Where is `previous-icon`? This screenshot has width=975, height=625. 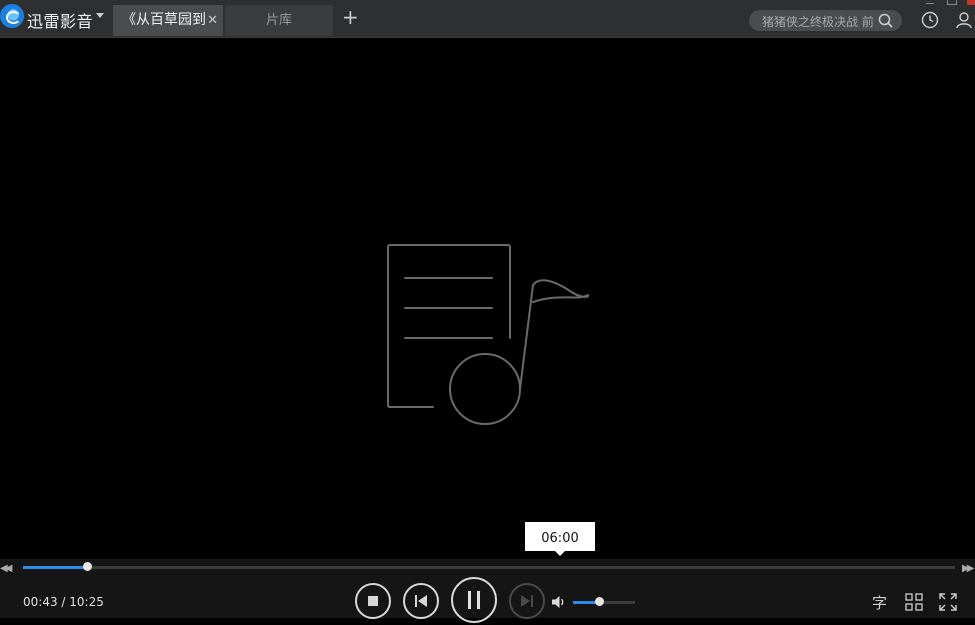 previous-icon is located at coordinates (421, 601).